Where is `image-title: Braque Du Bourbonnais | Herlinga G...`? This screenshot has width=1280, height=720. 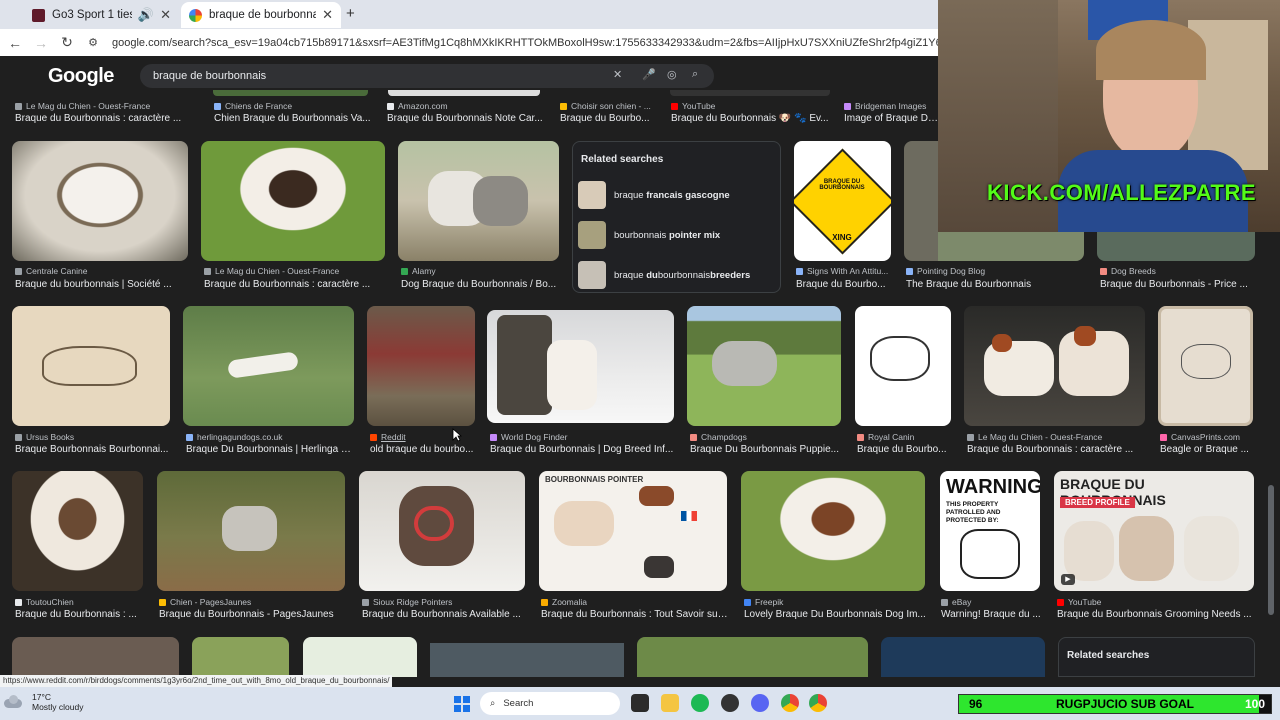
image-title: Braque Du Bourbonnais | Herlinga G... is located at coordinates (271, 449).